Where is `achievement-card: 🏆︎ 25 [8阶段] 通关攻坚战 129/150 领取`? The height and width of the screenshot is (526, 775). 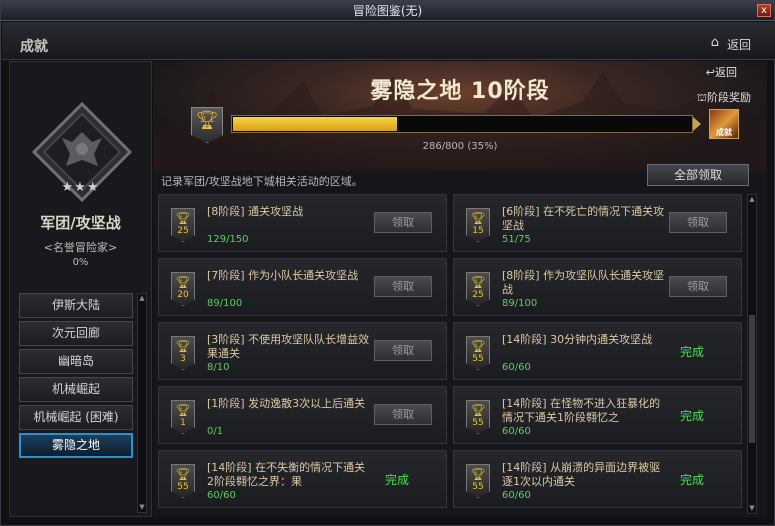 achievement-card: 🏆︎ 25 [8阶段] 通关攻坚战 129/150 领取 is located at coordinates (302, 223).